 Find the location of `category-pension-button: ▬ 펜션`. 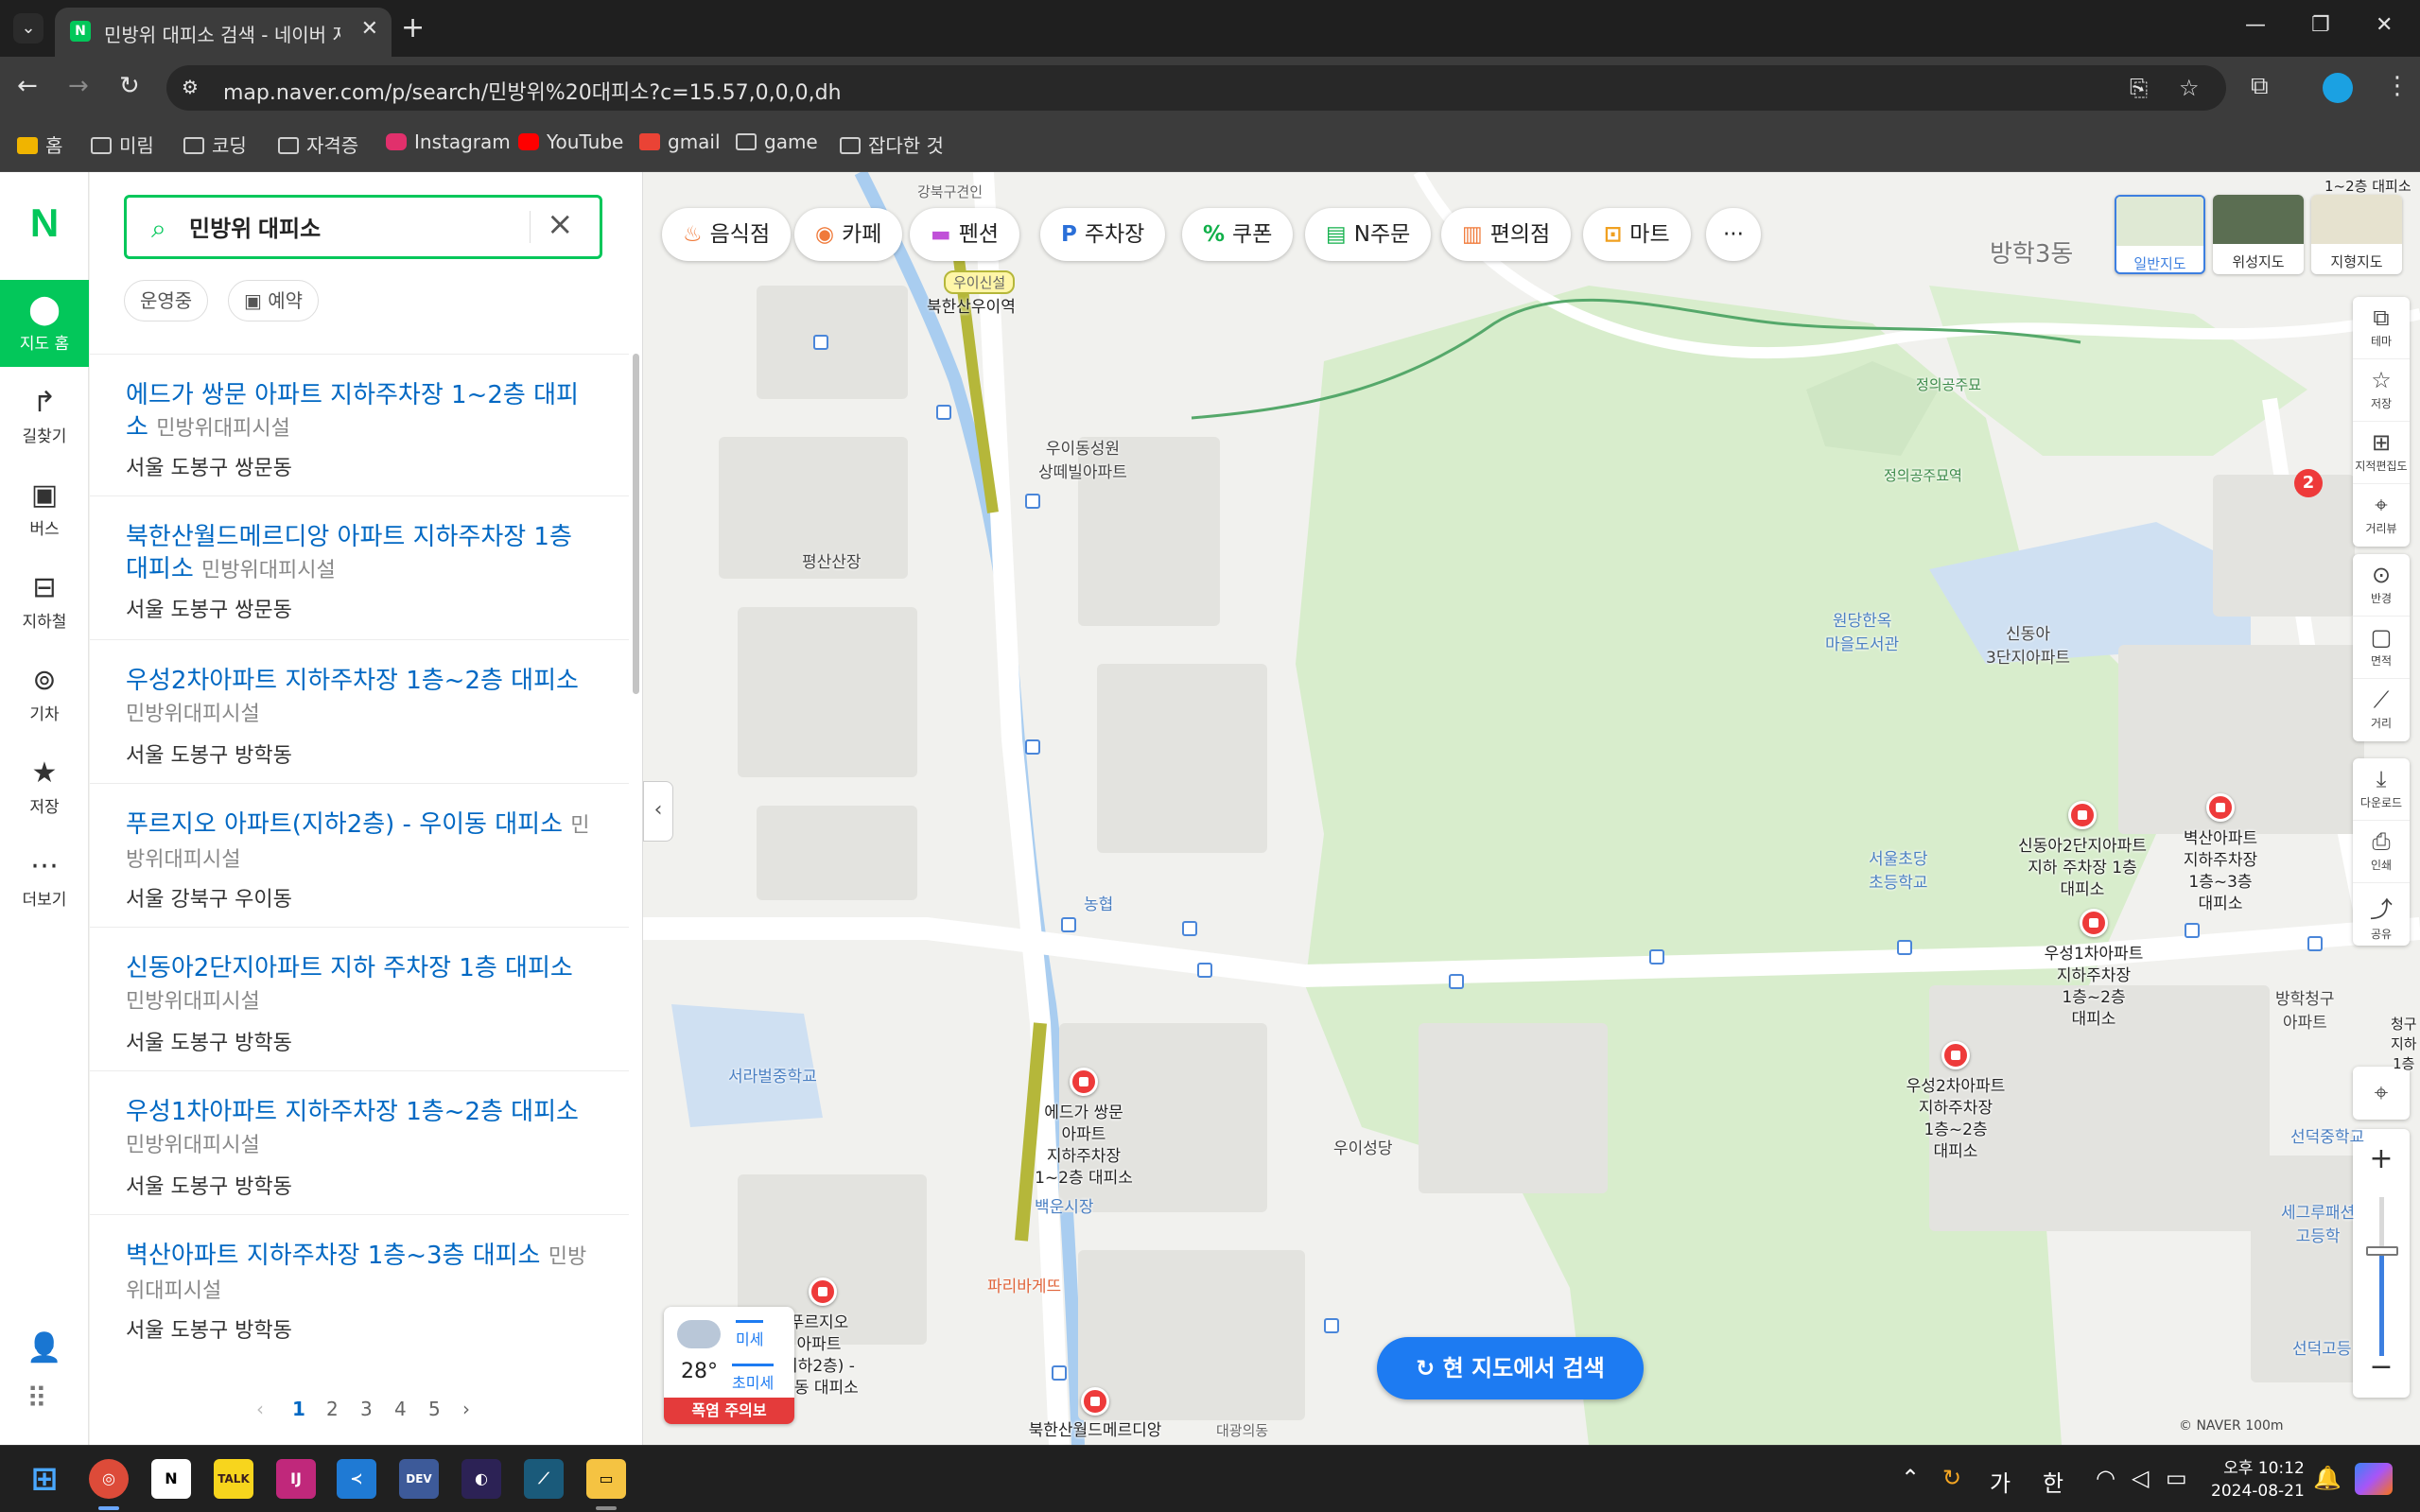

category-pension-button: ▬ 펜션 is located at coordinates (965, 235).